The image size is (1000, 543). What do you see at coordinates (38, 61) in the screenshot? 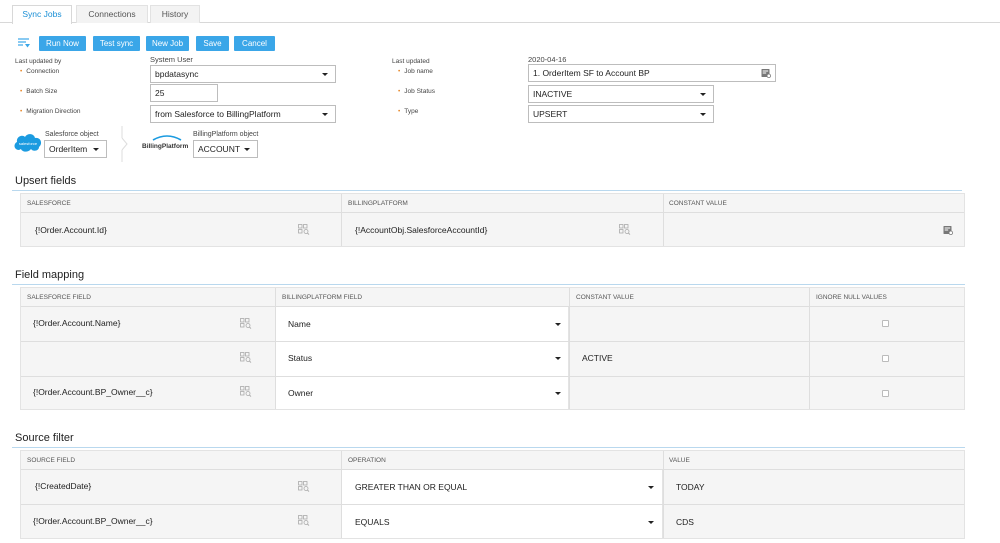
I see `last-updated-by-label: Last updated by` at bounding box center [38, 61].